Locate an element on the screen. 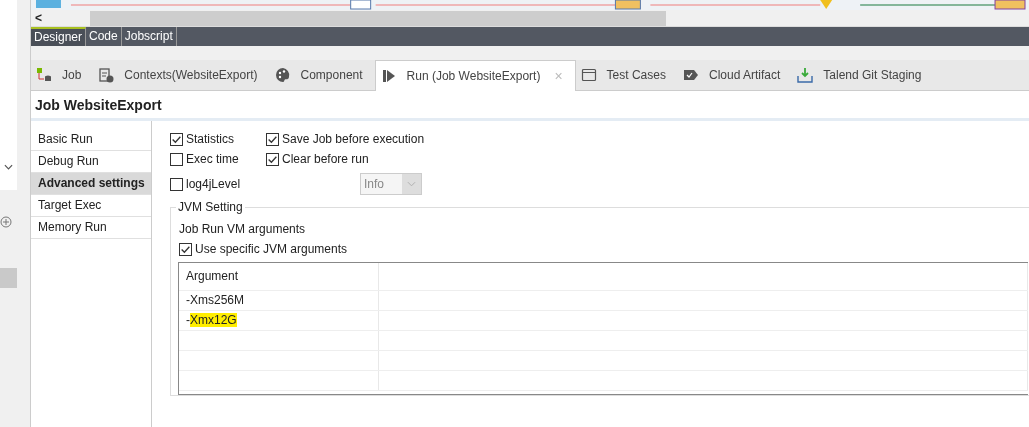  window-icon is located at coordinates (588, 75).